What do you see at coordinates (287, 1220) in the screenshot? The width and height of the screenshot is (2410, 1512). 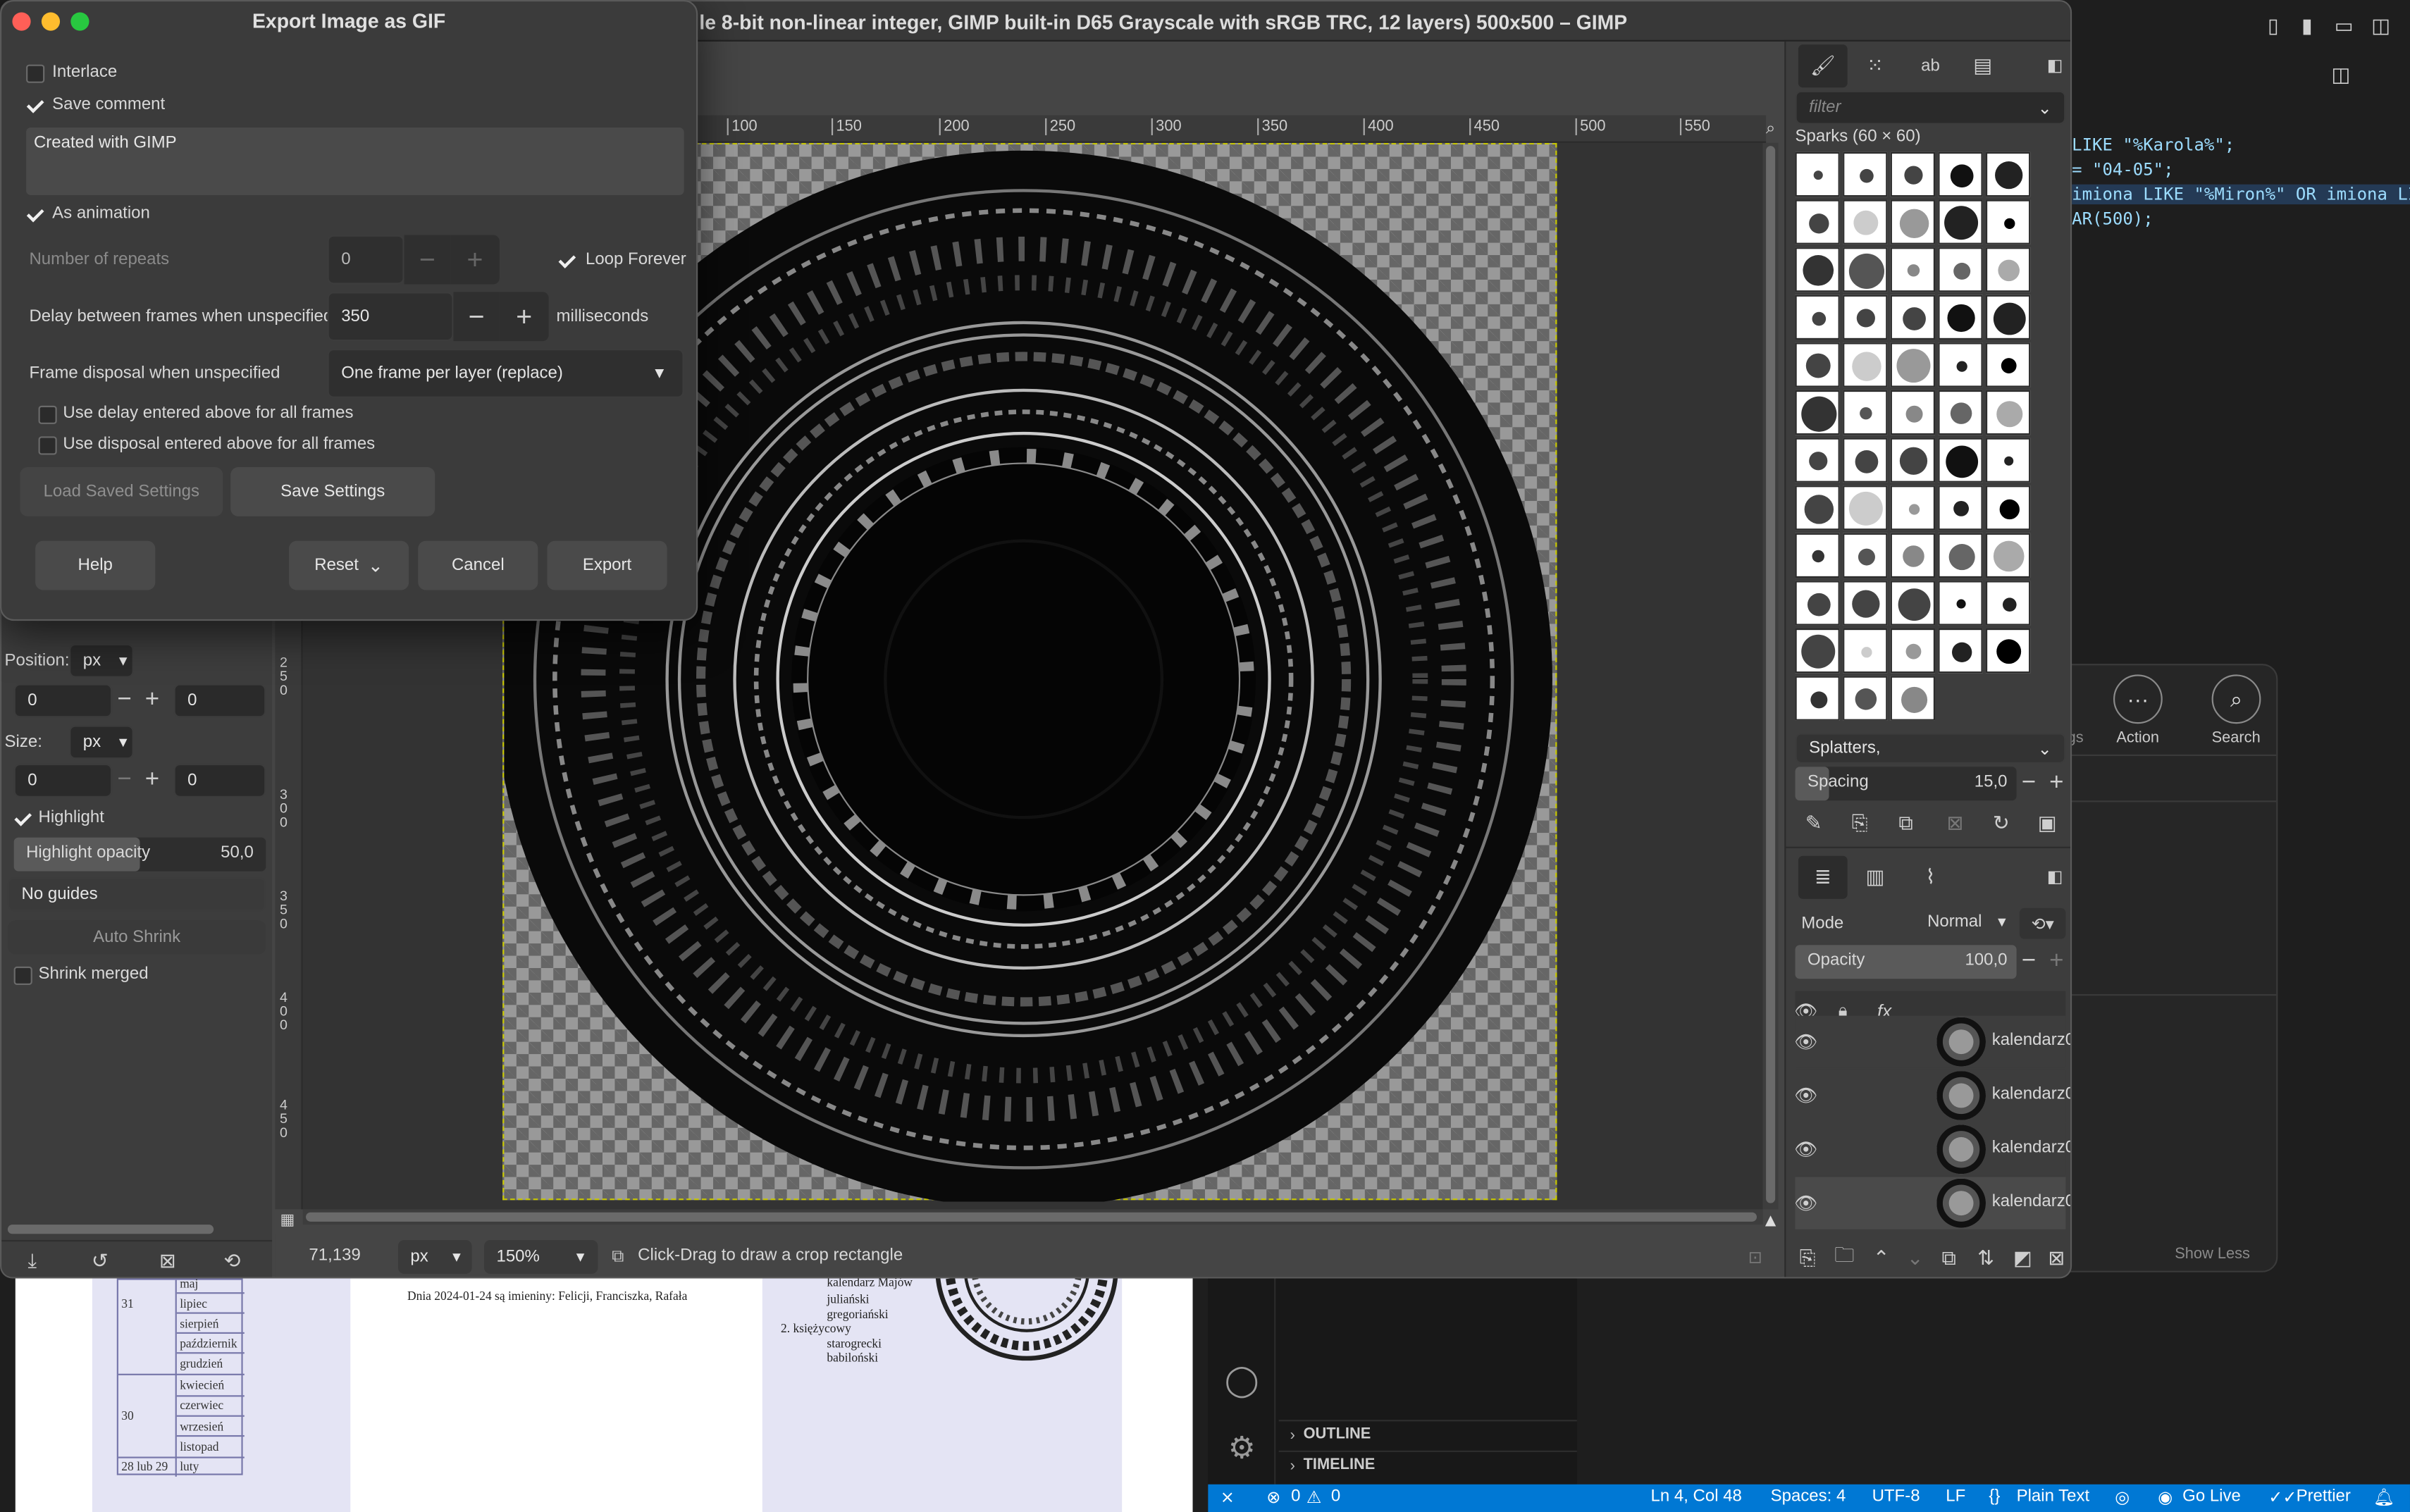 I see `quick-mask-icon: ▦` at bounding box center [287, 1220].